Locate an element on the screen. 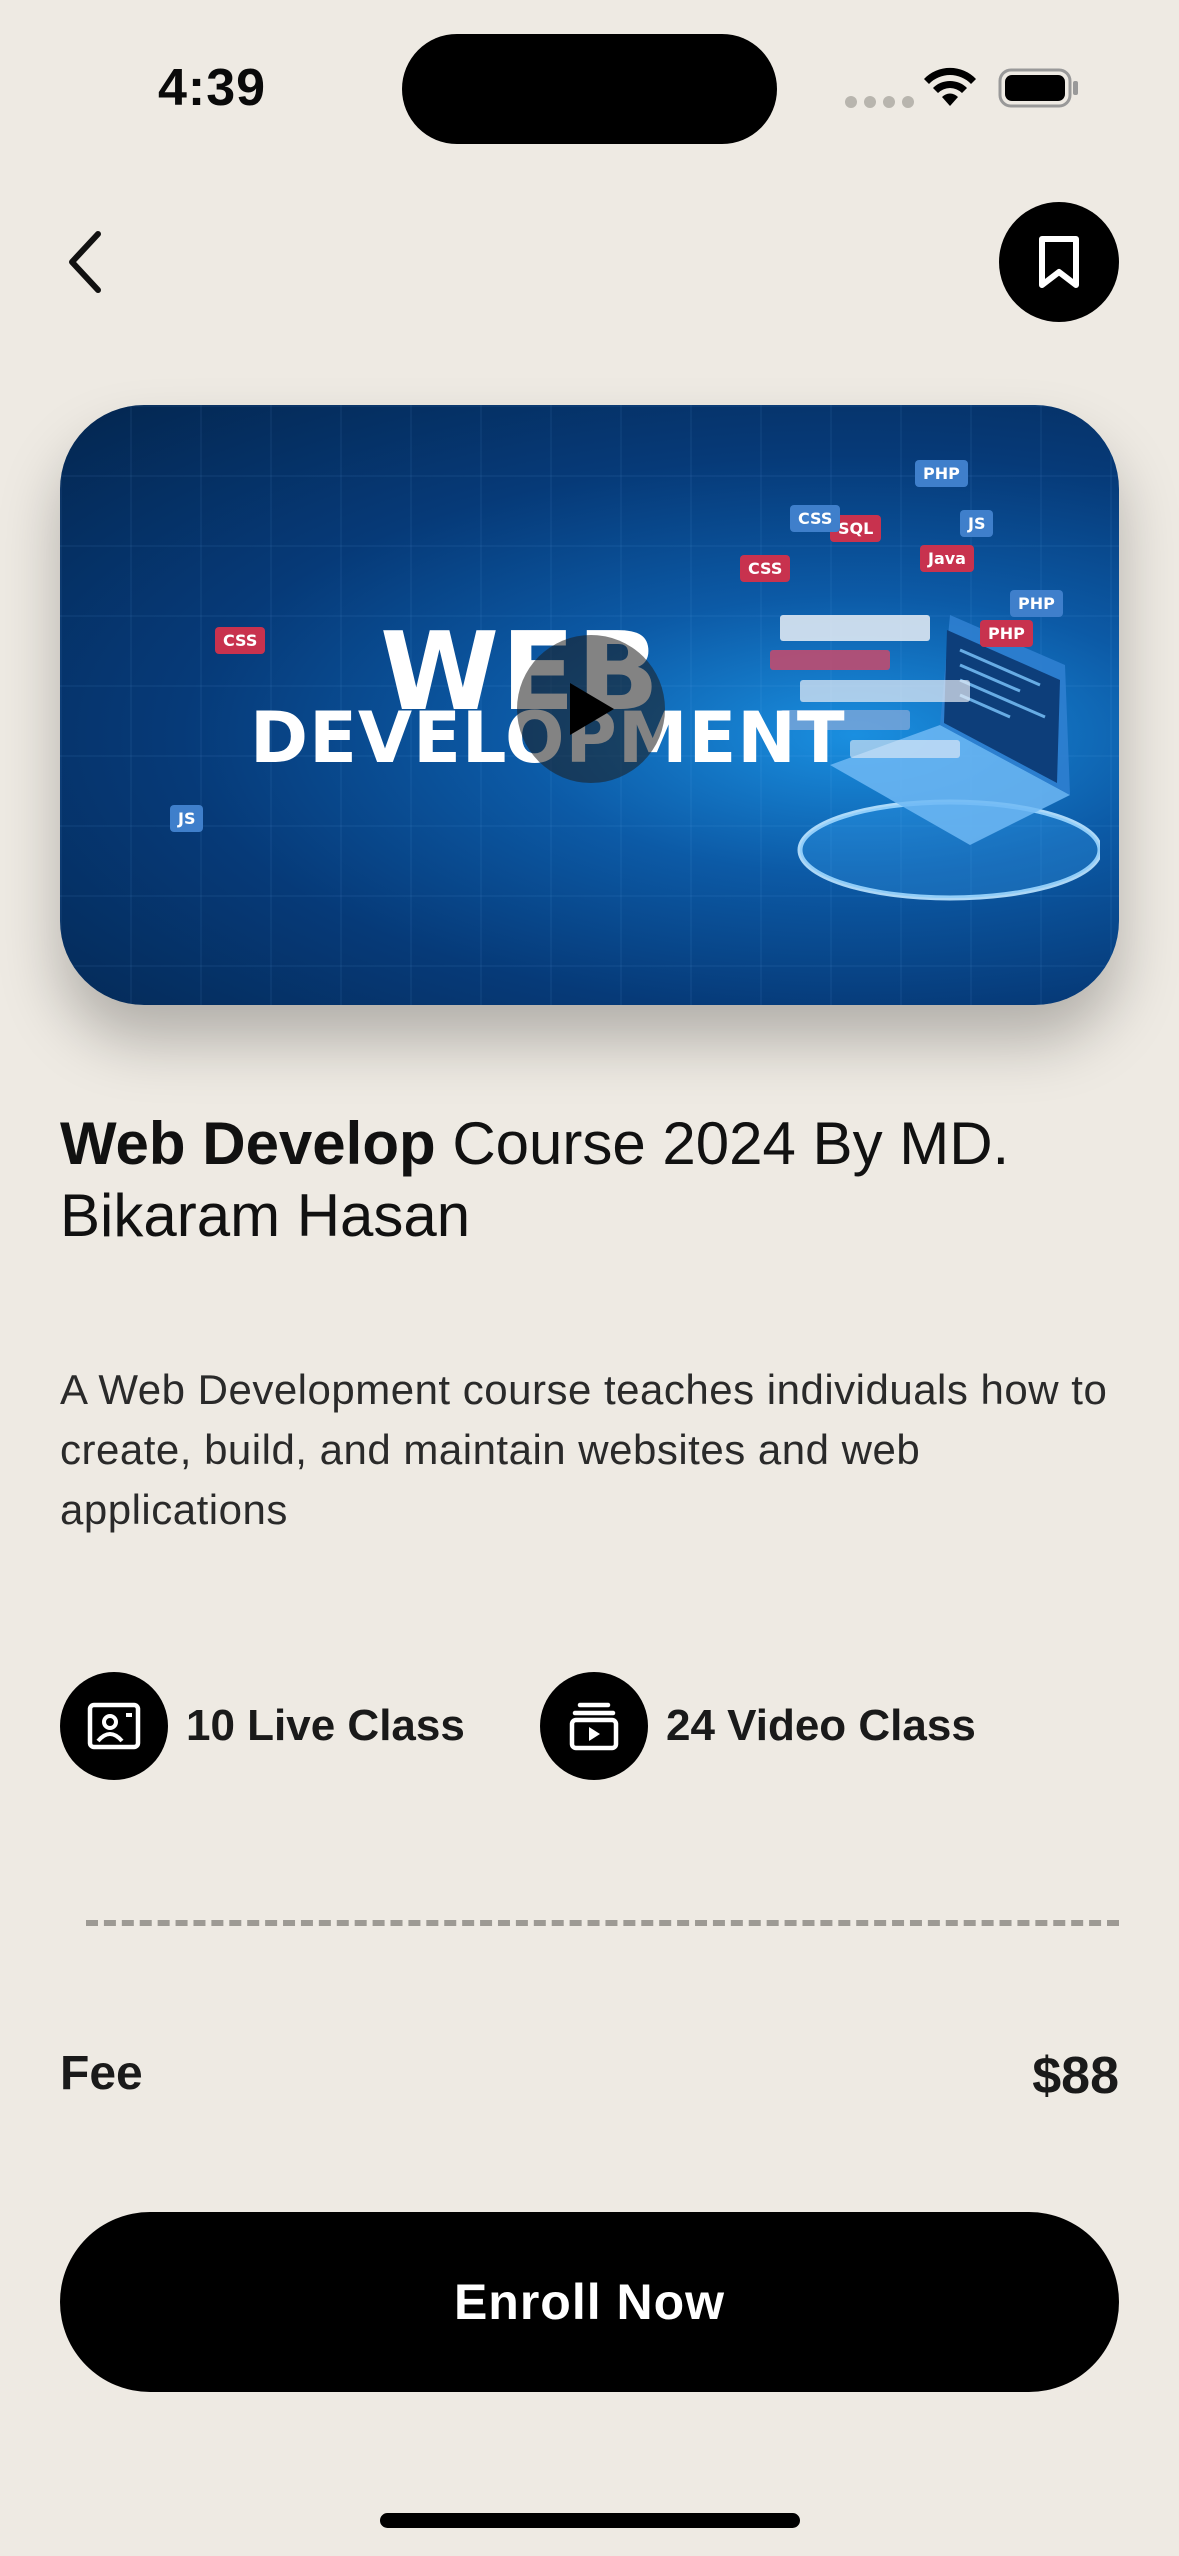  enroll-now-button: Enroll Now is located at coordinates (589, 2302).